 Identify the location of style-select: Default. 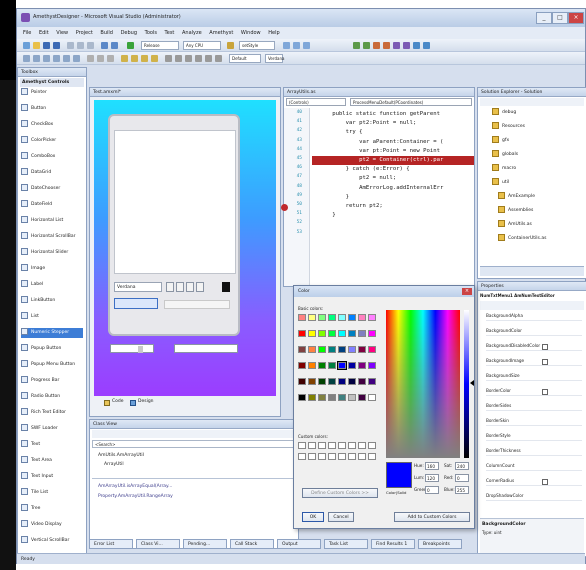
(245, 58).